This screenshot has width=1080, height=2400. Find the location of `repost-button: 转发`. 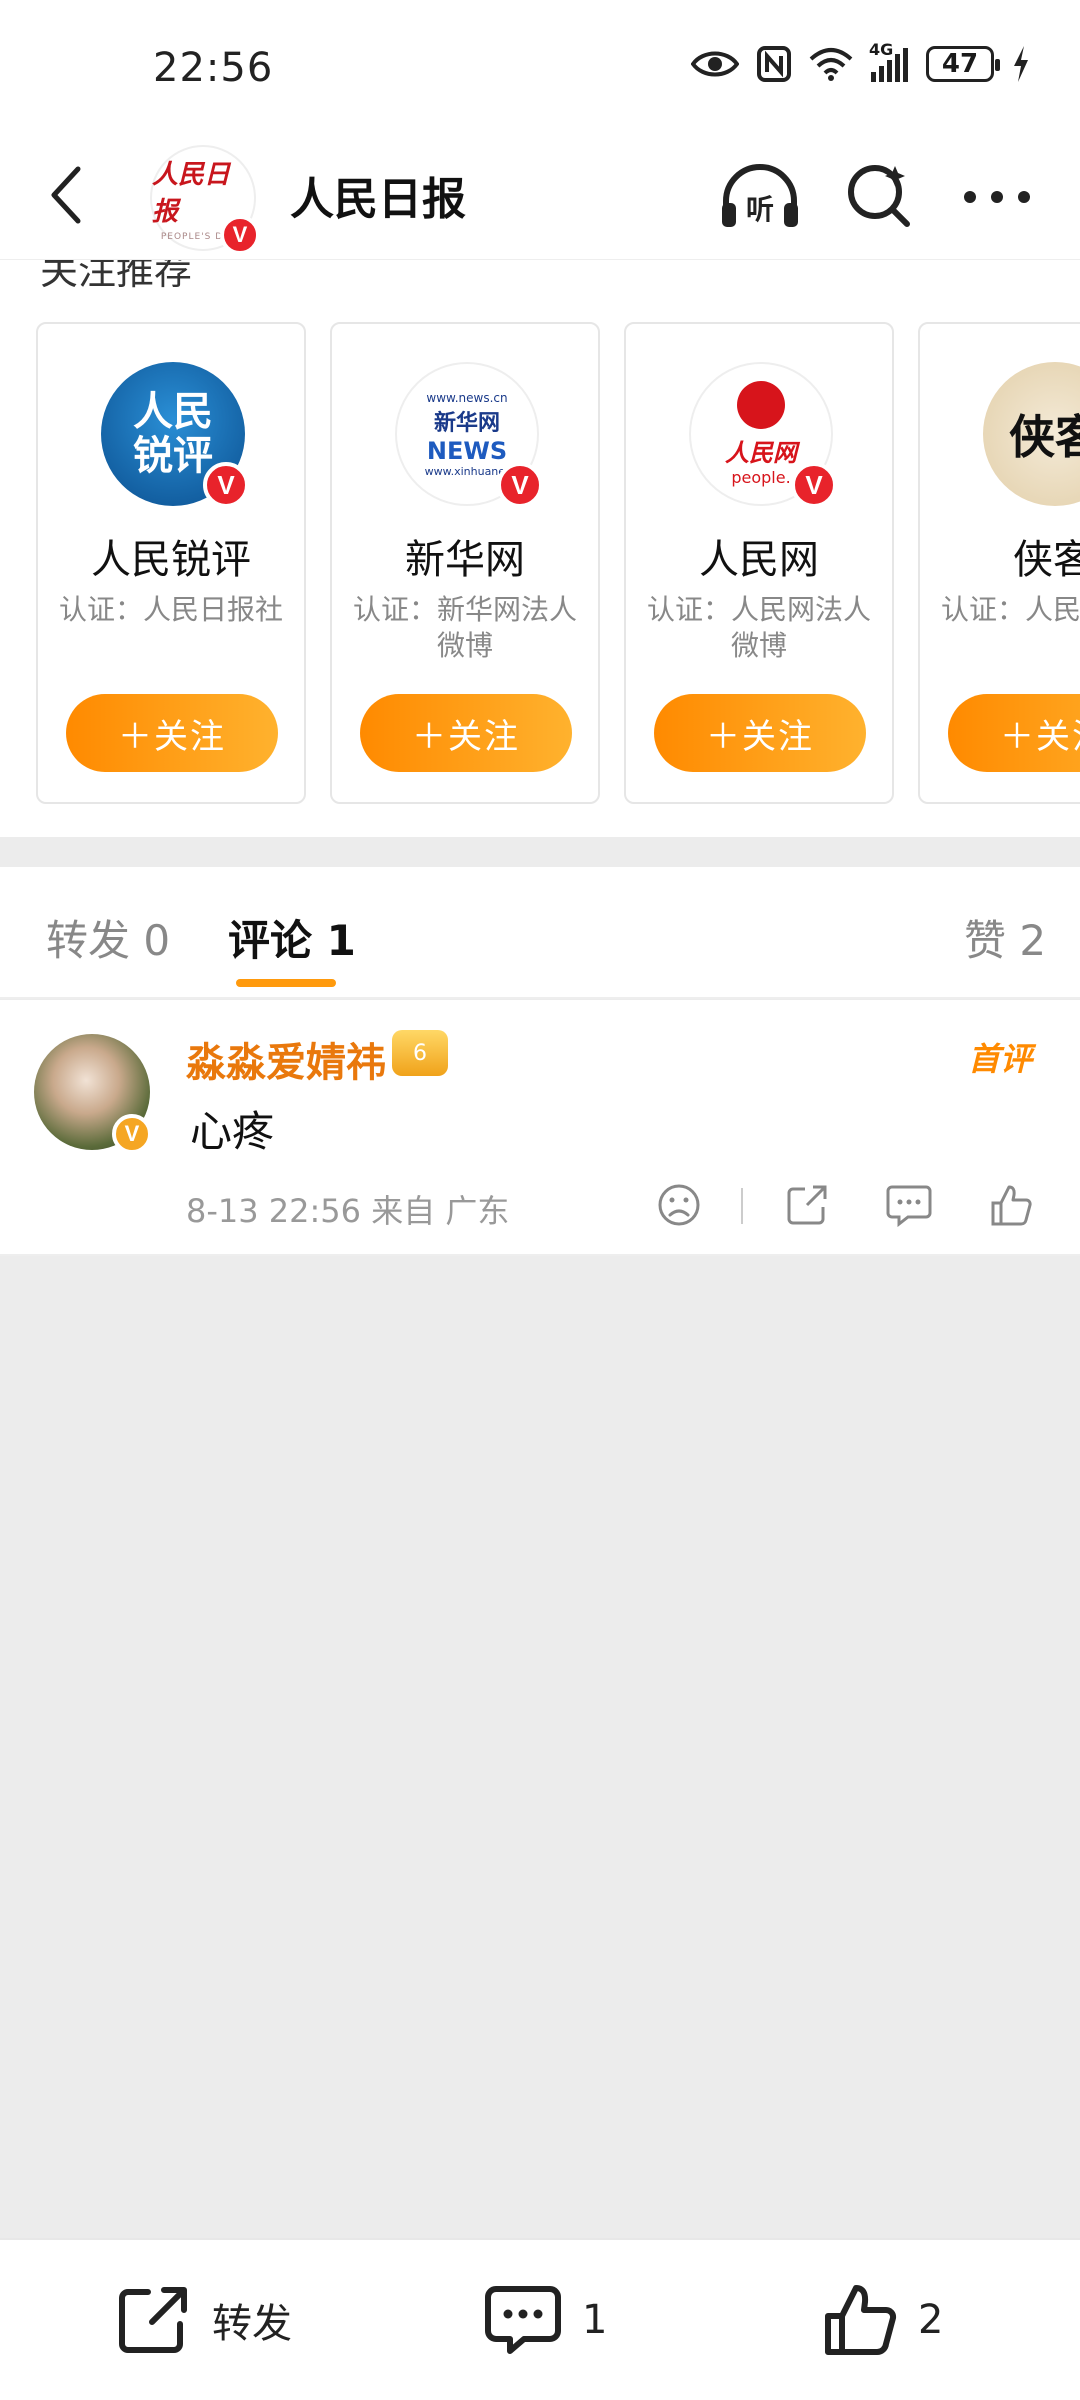

repost-button: 转发 is located at coordinates (204, 2320).